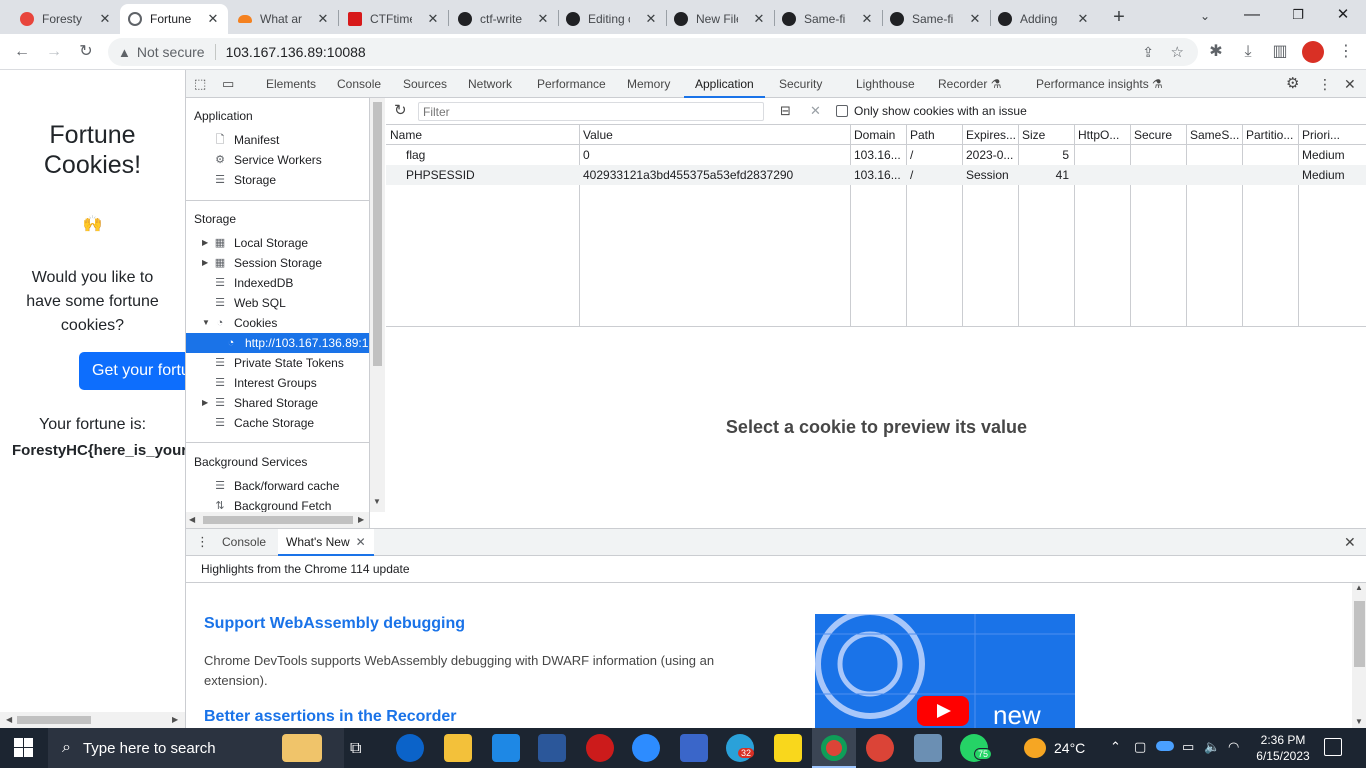 This screenshot has width=1366, height=768. What do you see at coordinates (326, 542) in the screenshot?
I see `drawer-tab-whats-new: What's New ✕` at bounding box center [326, 542].